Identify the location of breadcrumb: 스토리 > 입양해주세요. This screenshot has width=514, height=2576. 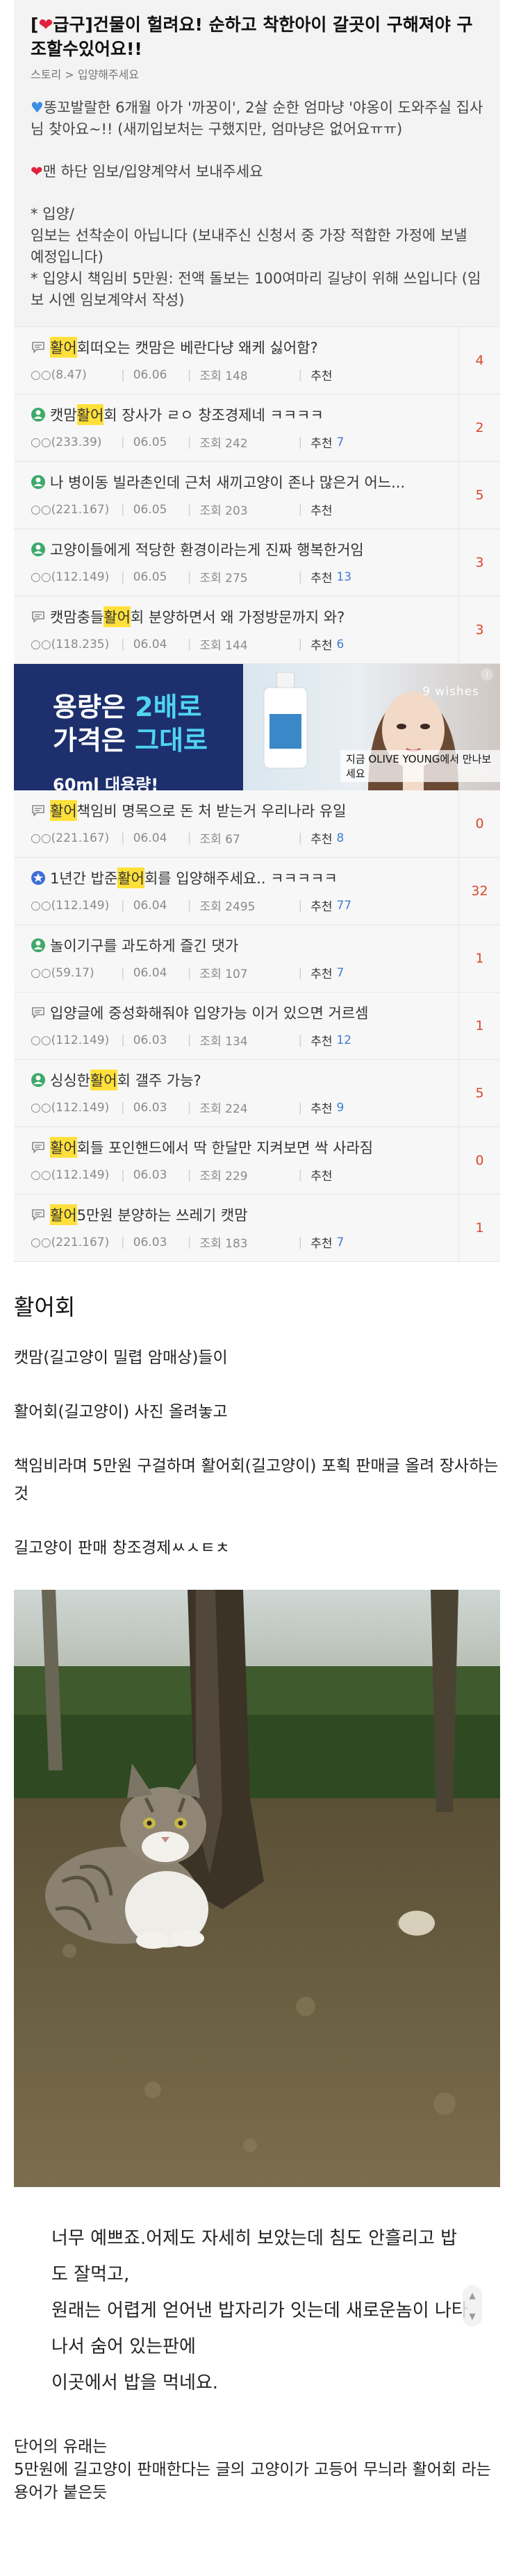
(257, 73).